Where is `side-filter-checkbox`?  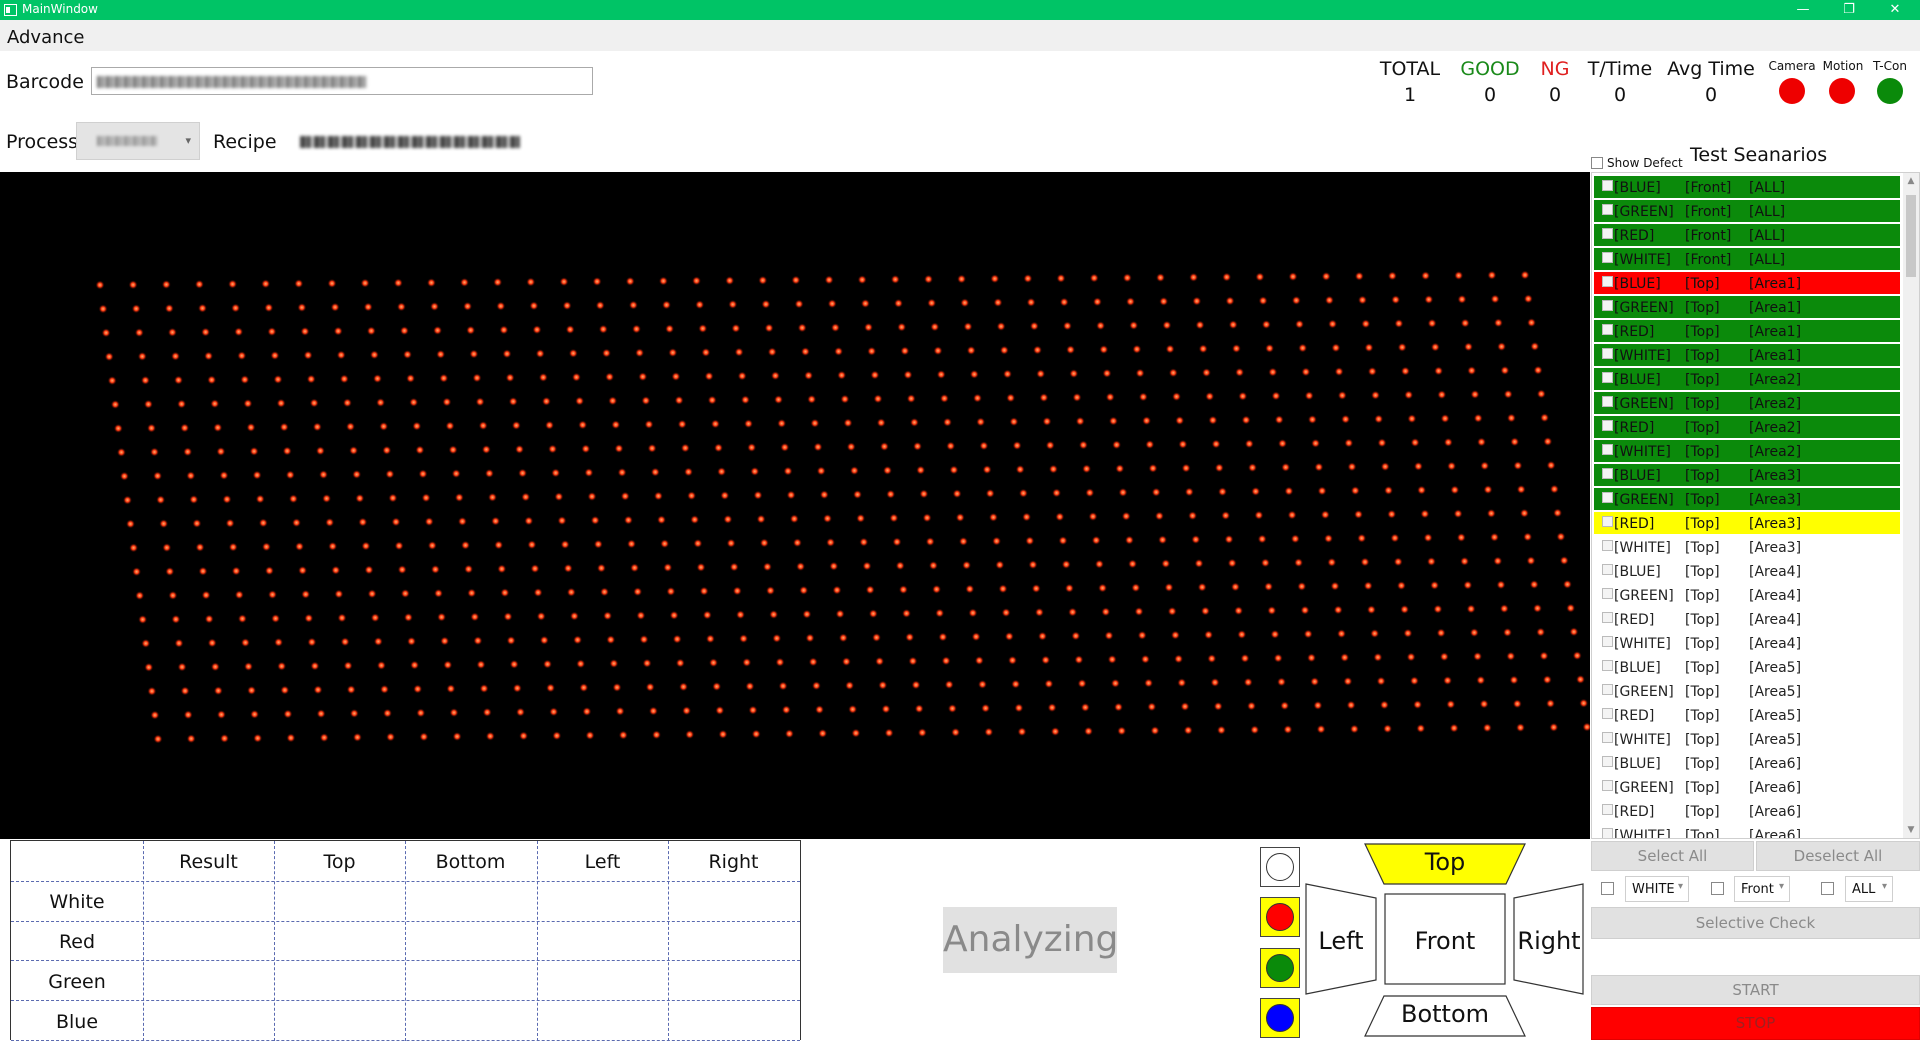
side-filter-checkbox is located at coordinates (1717, 888).